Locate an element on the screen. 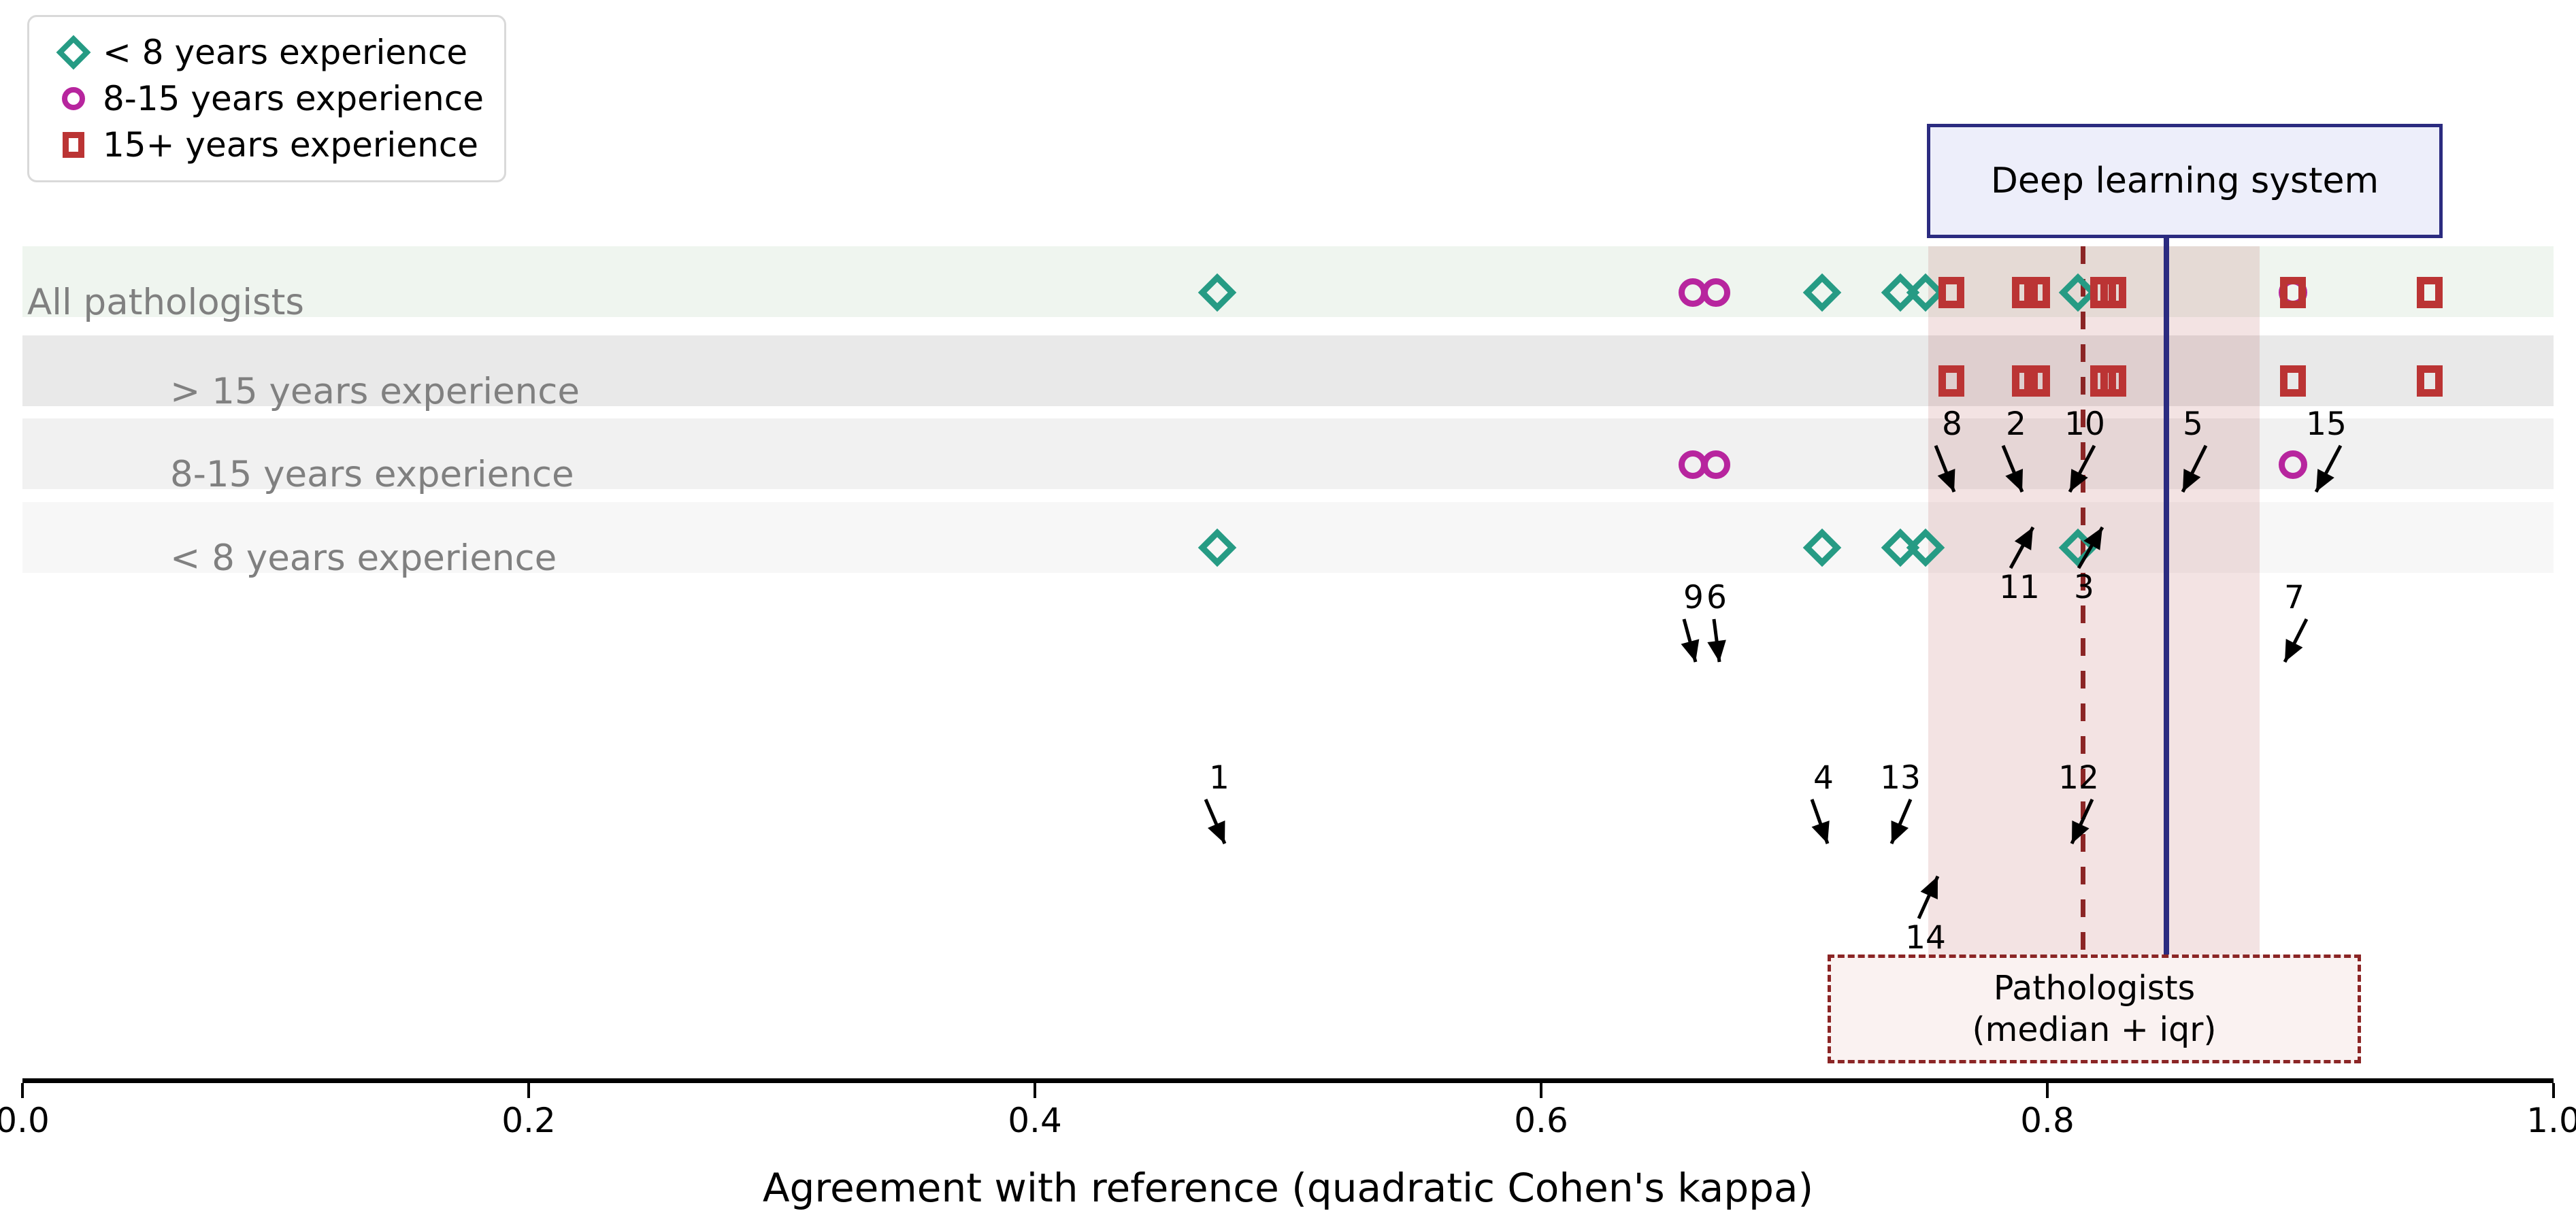 The width and height of the screenshot is (2576, 1228). pathologists-callout: Pathologists (median + iqr) is located at coordinates (2095, 1009).